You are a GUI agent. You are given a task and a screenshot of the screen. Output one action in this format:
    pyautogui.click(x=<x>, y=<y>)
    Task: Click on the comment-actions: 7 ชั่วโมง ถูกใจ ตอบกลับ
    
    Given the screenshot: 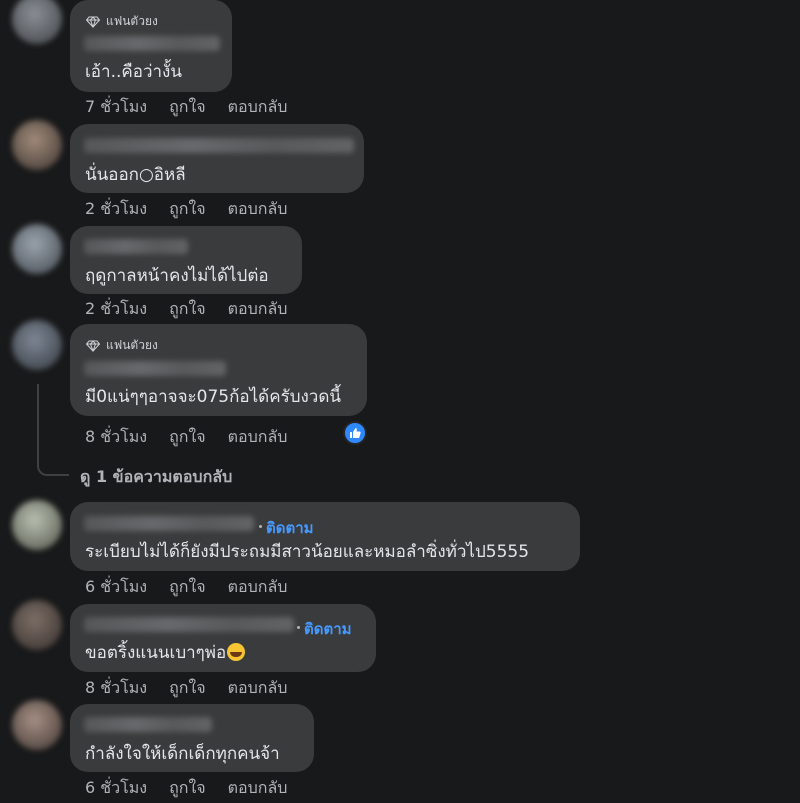 What is the action you would take?
    pyautogui.click(x=186, y=107)
    